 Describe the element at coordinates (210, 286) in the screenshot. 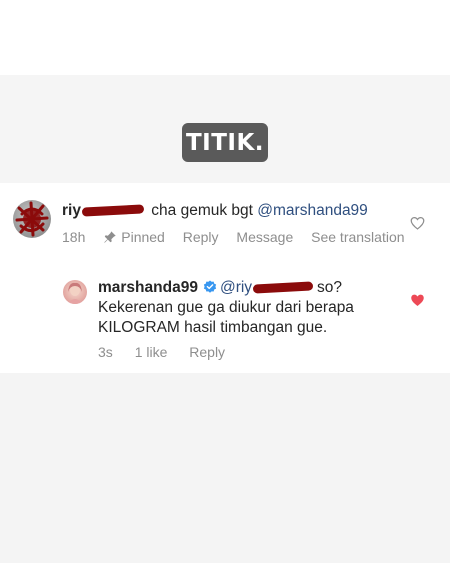

I see `verified-badge-icon` at that location.